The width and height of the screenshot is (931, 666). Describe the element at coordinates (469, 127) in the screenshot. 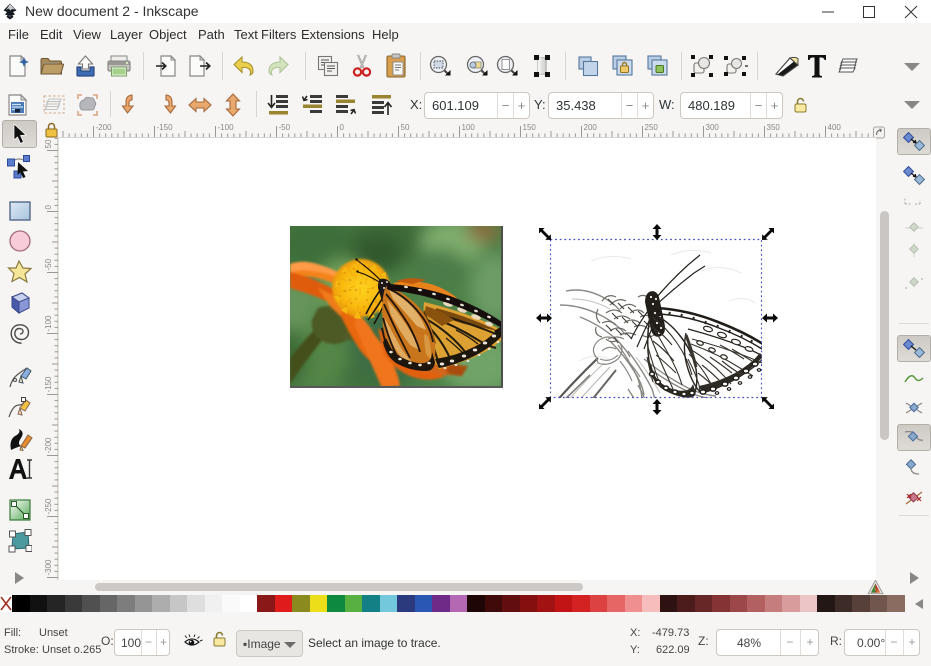

I see `svg-text: 100` at that location.